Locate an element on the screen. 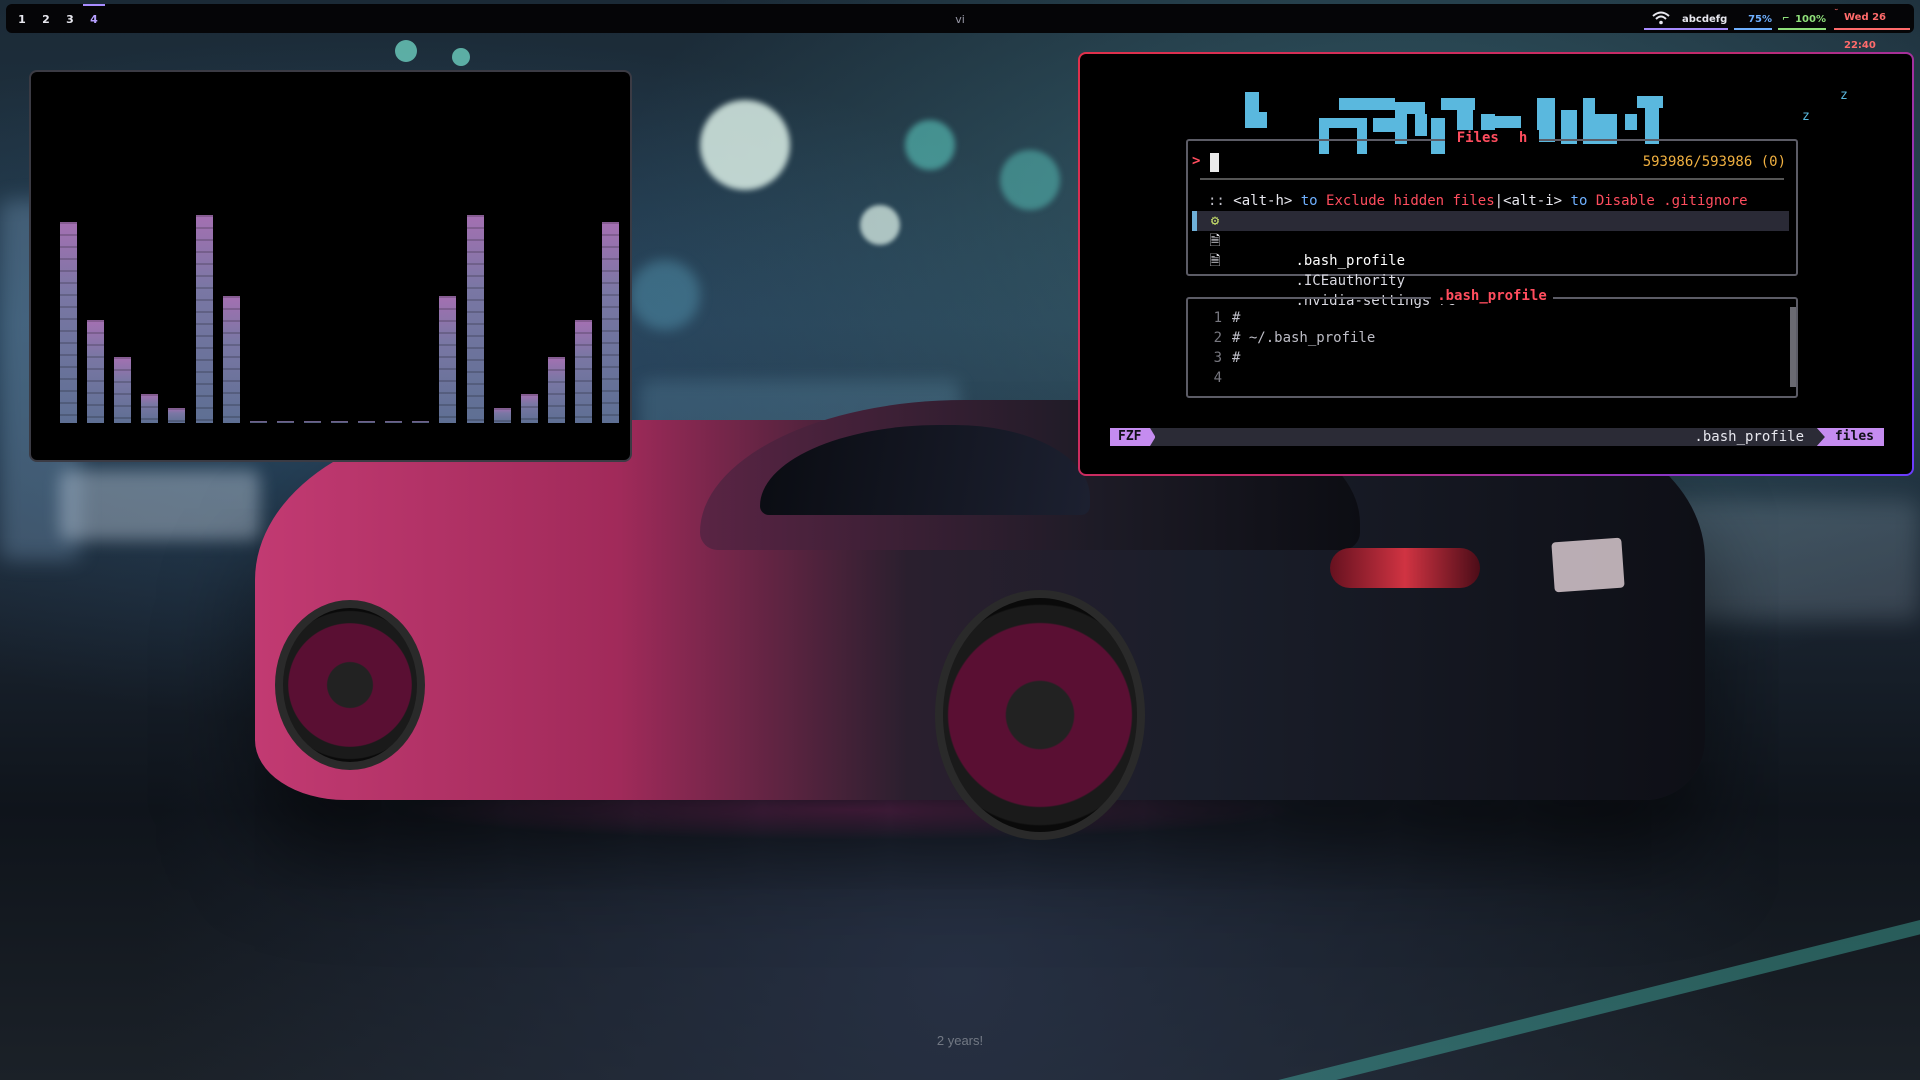  preview-line: 4 is located at coordinates (1217, 378).